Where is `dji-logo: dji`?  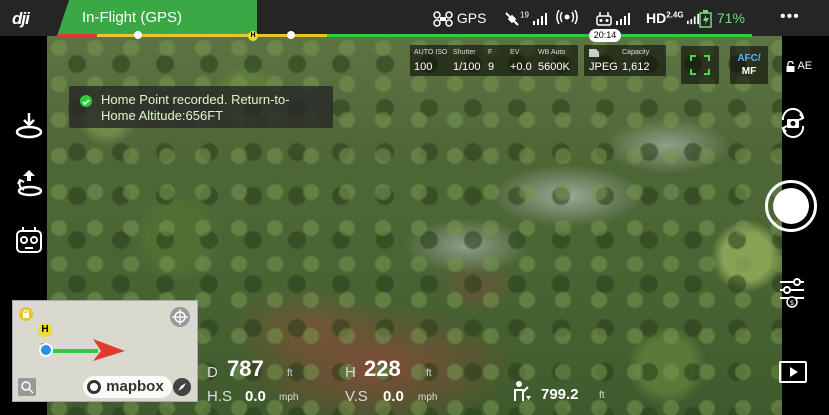 dji-logo: dji is located at coordinates (21, 19).